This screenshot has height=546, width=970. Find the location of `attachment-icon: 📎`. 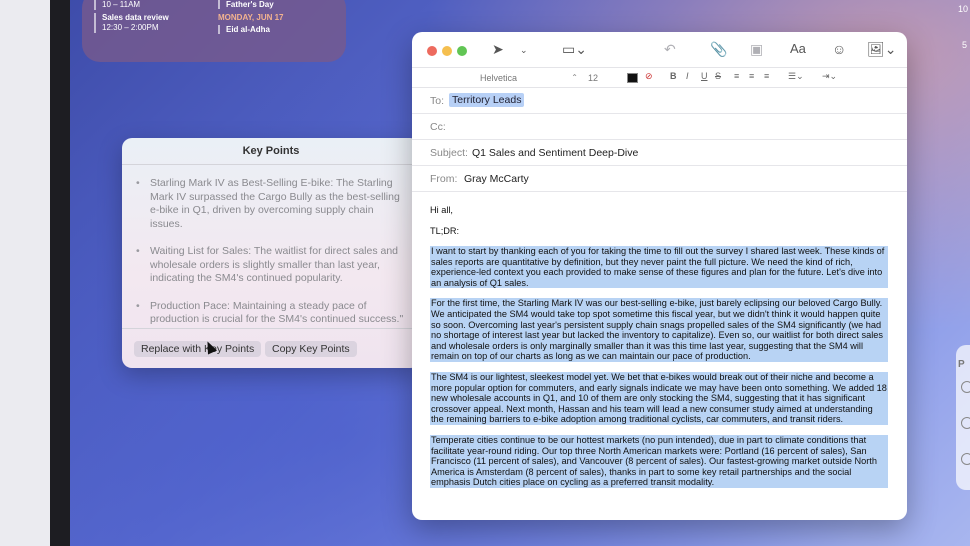

attachment-icon: 📎 is located at coordinates (718, 49).